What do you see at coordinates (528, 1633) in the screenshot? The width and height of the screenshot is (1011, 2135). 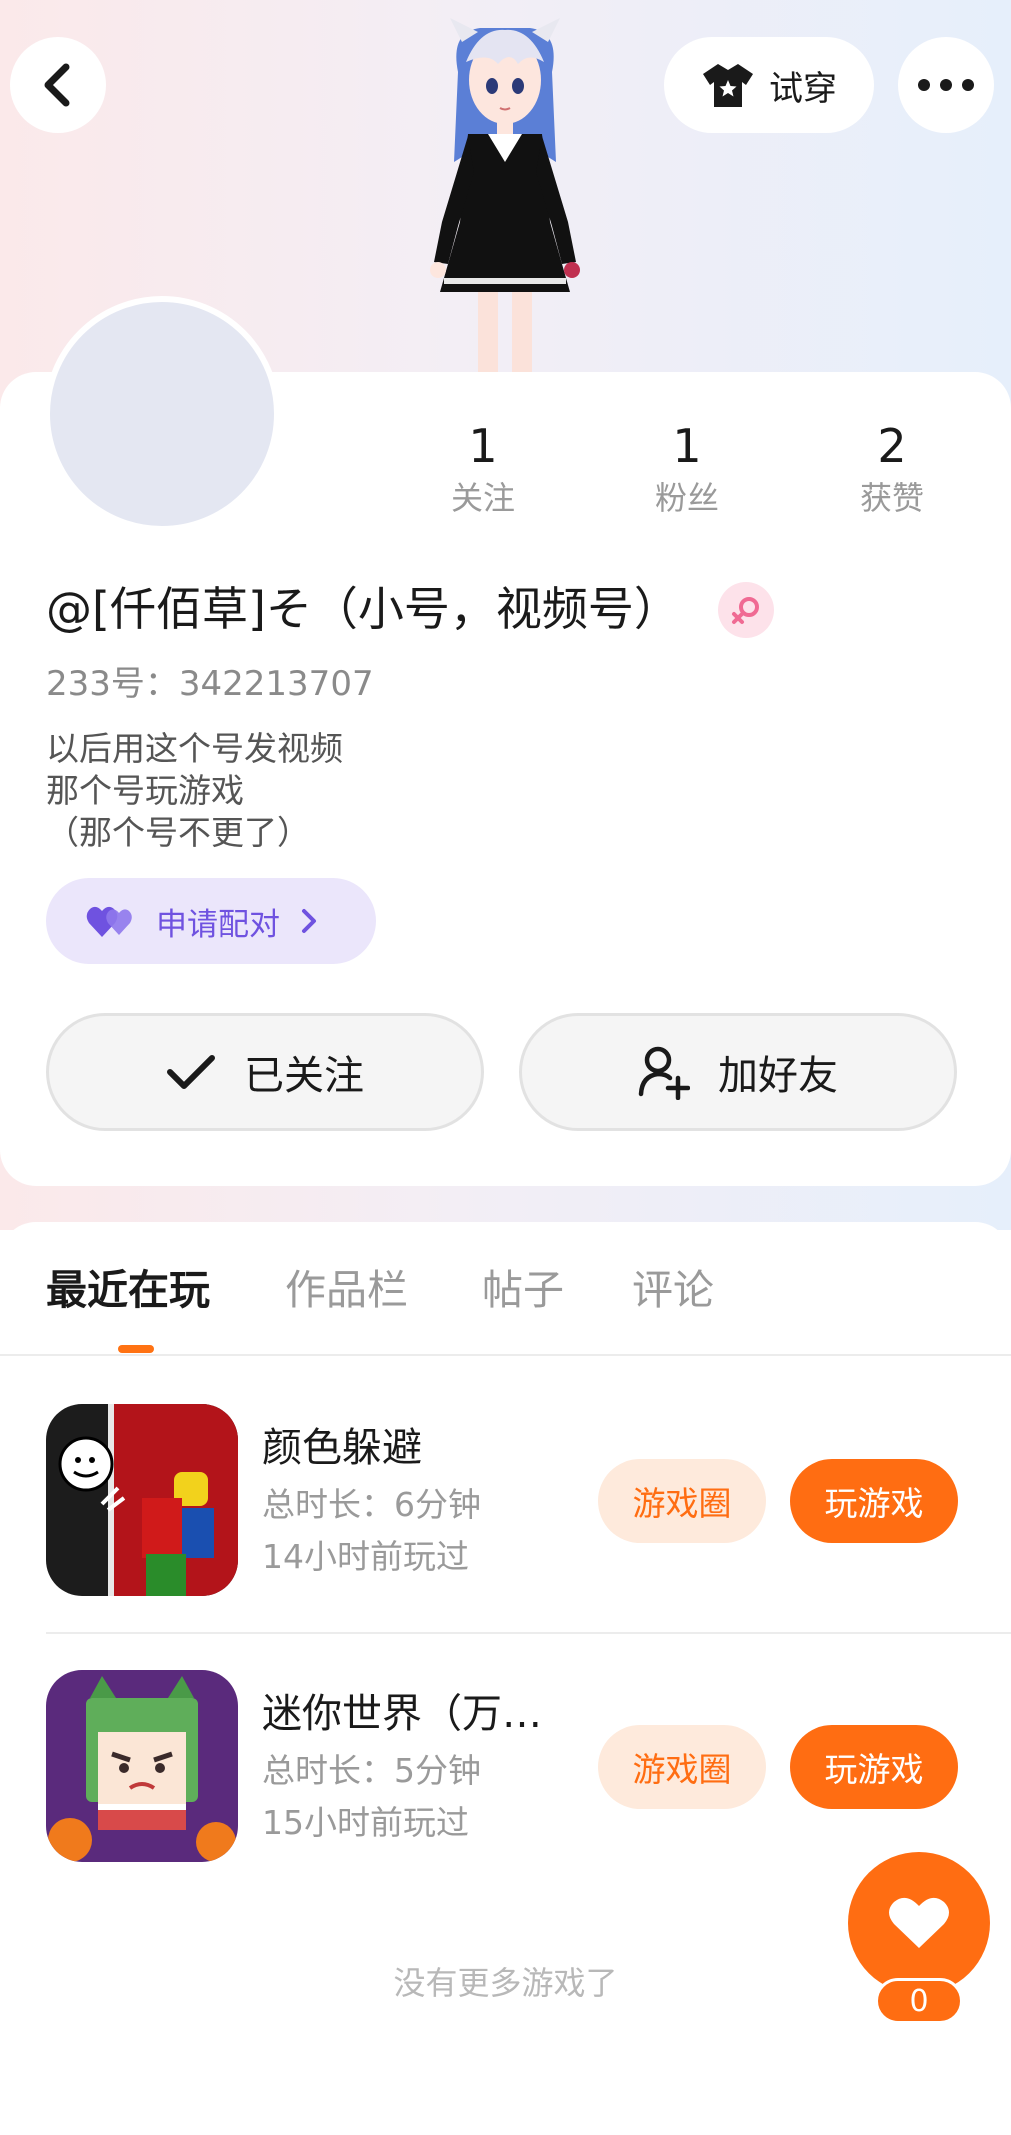 I see `row-divider` at bounding box center [528, 1633].